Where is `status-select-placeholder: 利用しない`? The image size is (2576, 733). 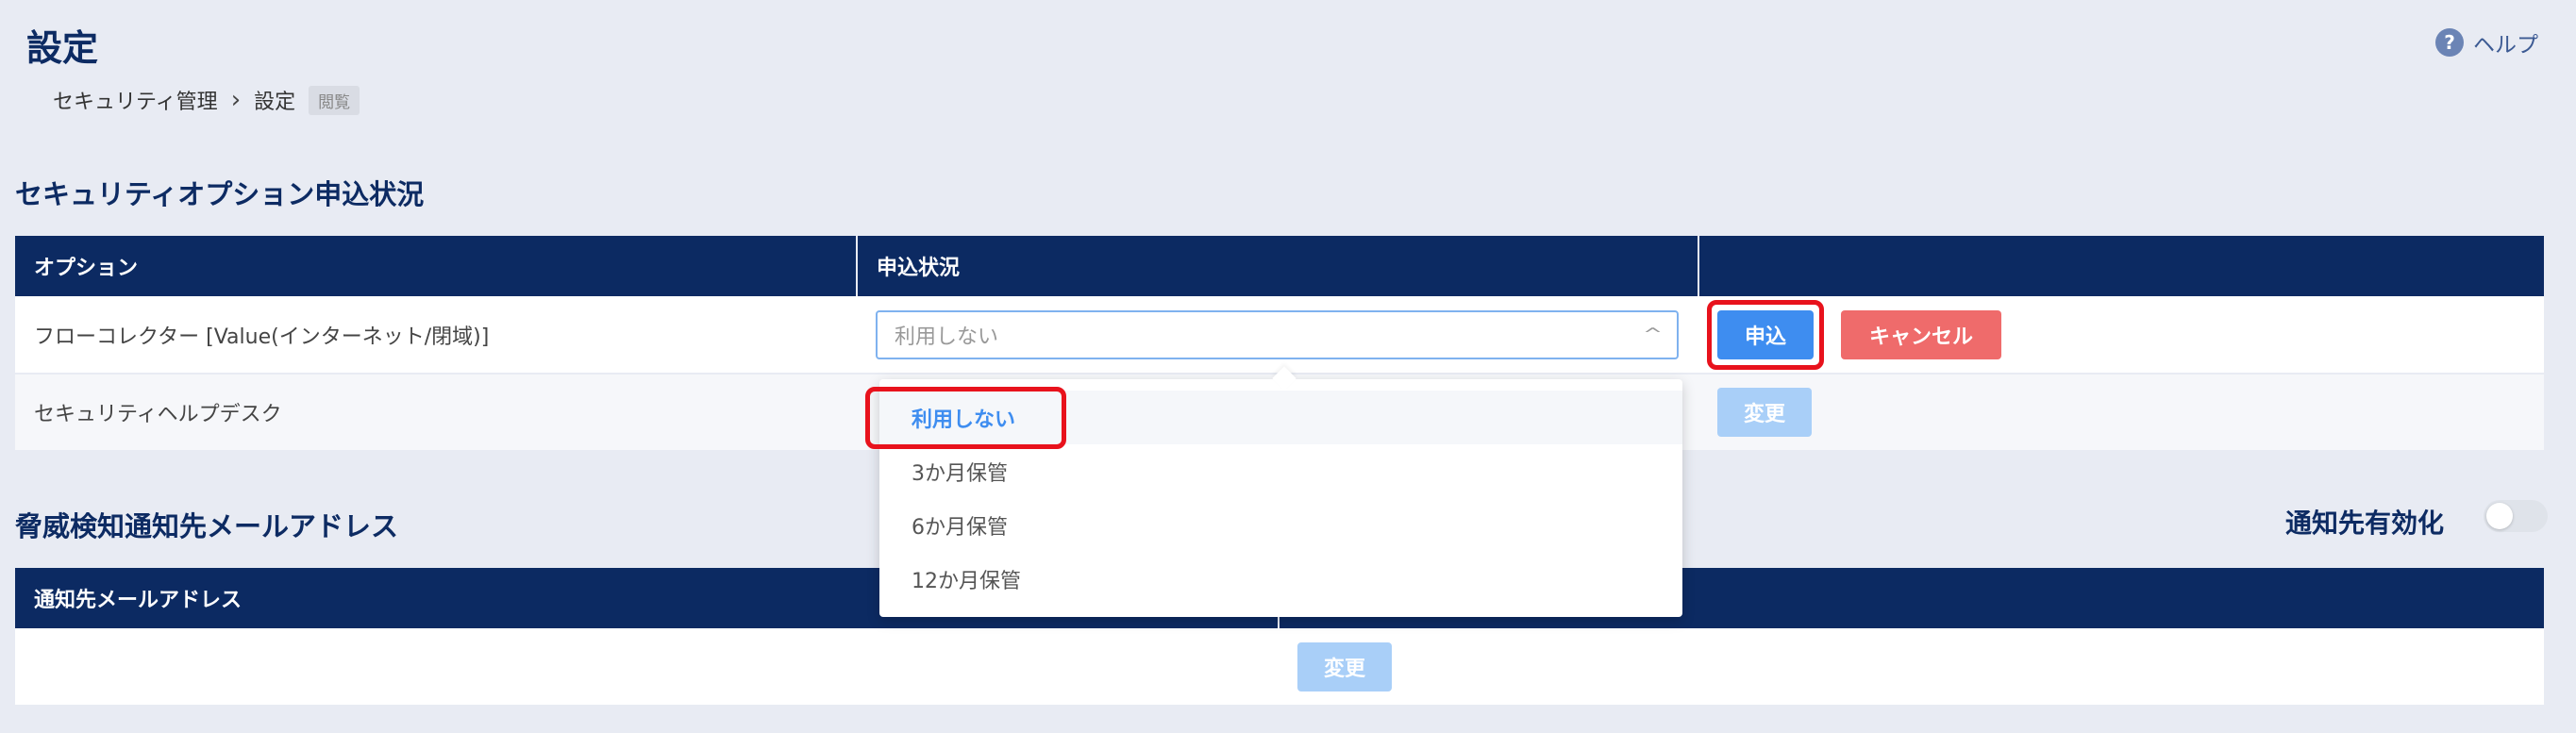
status-select-placeholder: 利用しない is located at coordinates (947, 337).